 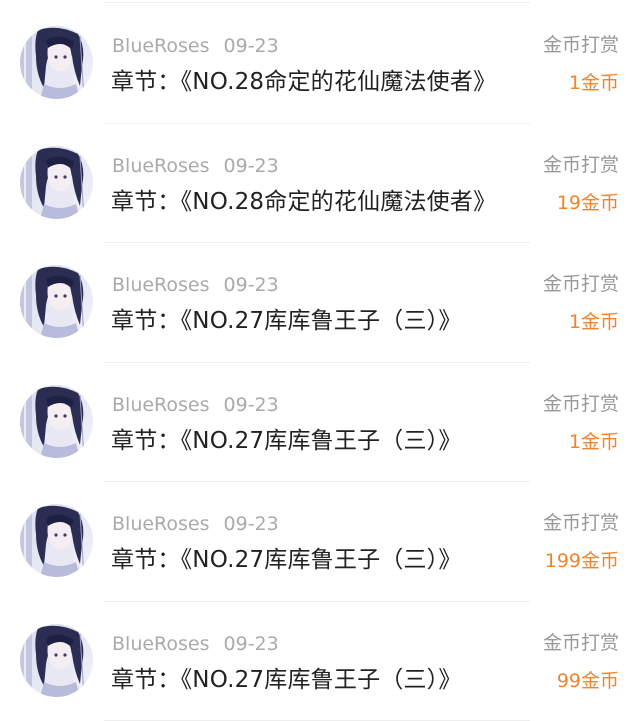 I want to click on reward-amount: 199金币, so click(x=582, y=561).